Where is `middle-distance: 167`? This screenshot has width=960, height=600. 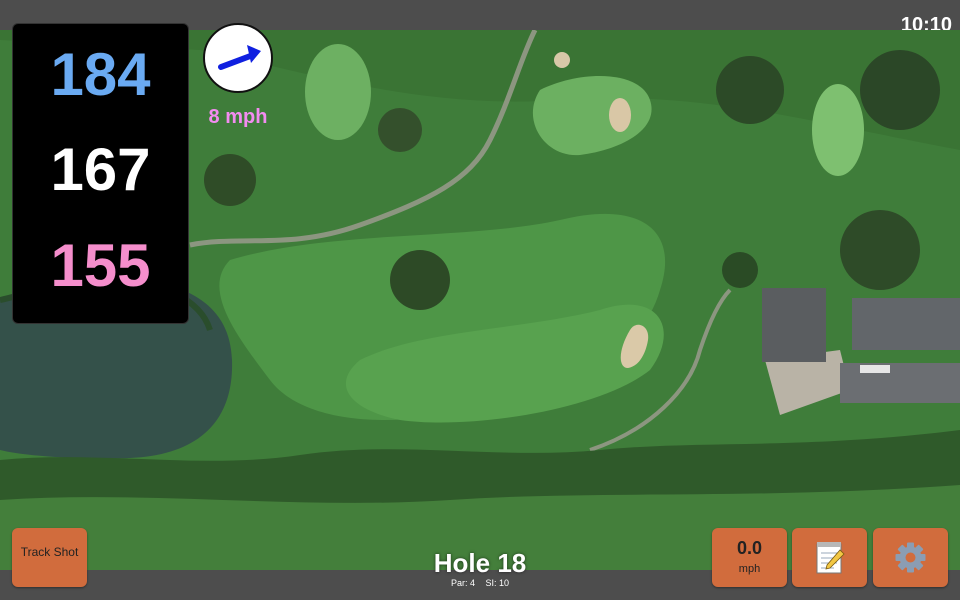
middle-distance: 167 is located at coordinates (100, 169).